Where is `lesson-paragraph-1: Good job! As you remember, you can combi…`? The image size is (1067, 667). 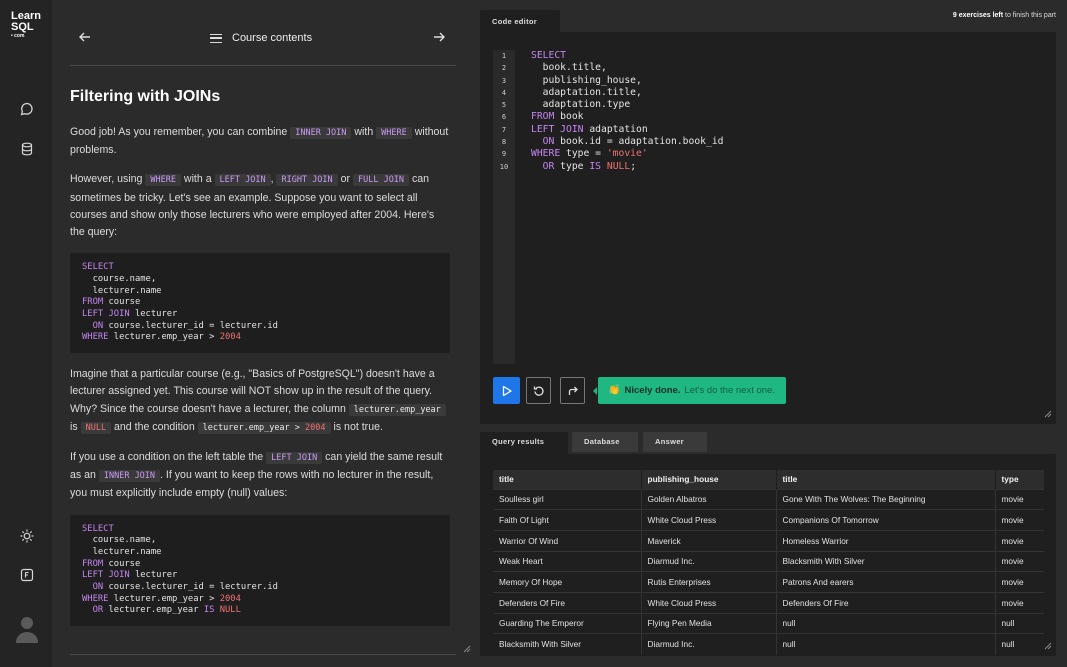 lesson-paragraph-1: Good job! As you remember, you can combi… is located at coordinates (259, 141).